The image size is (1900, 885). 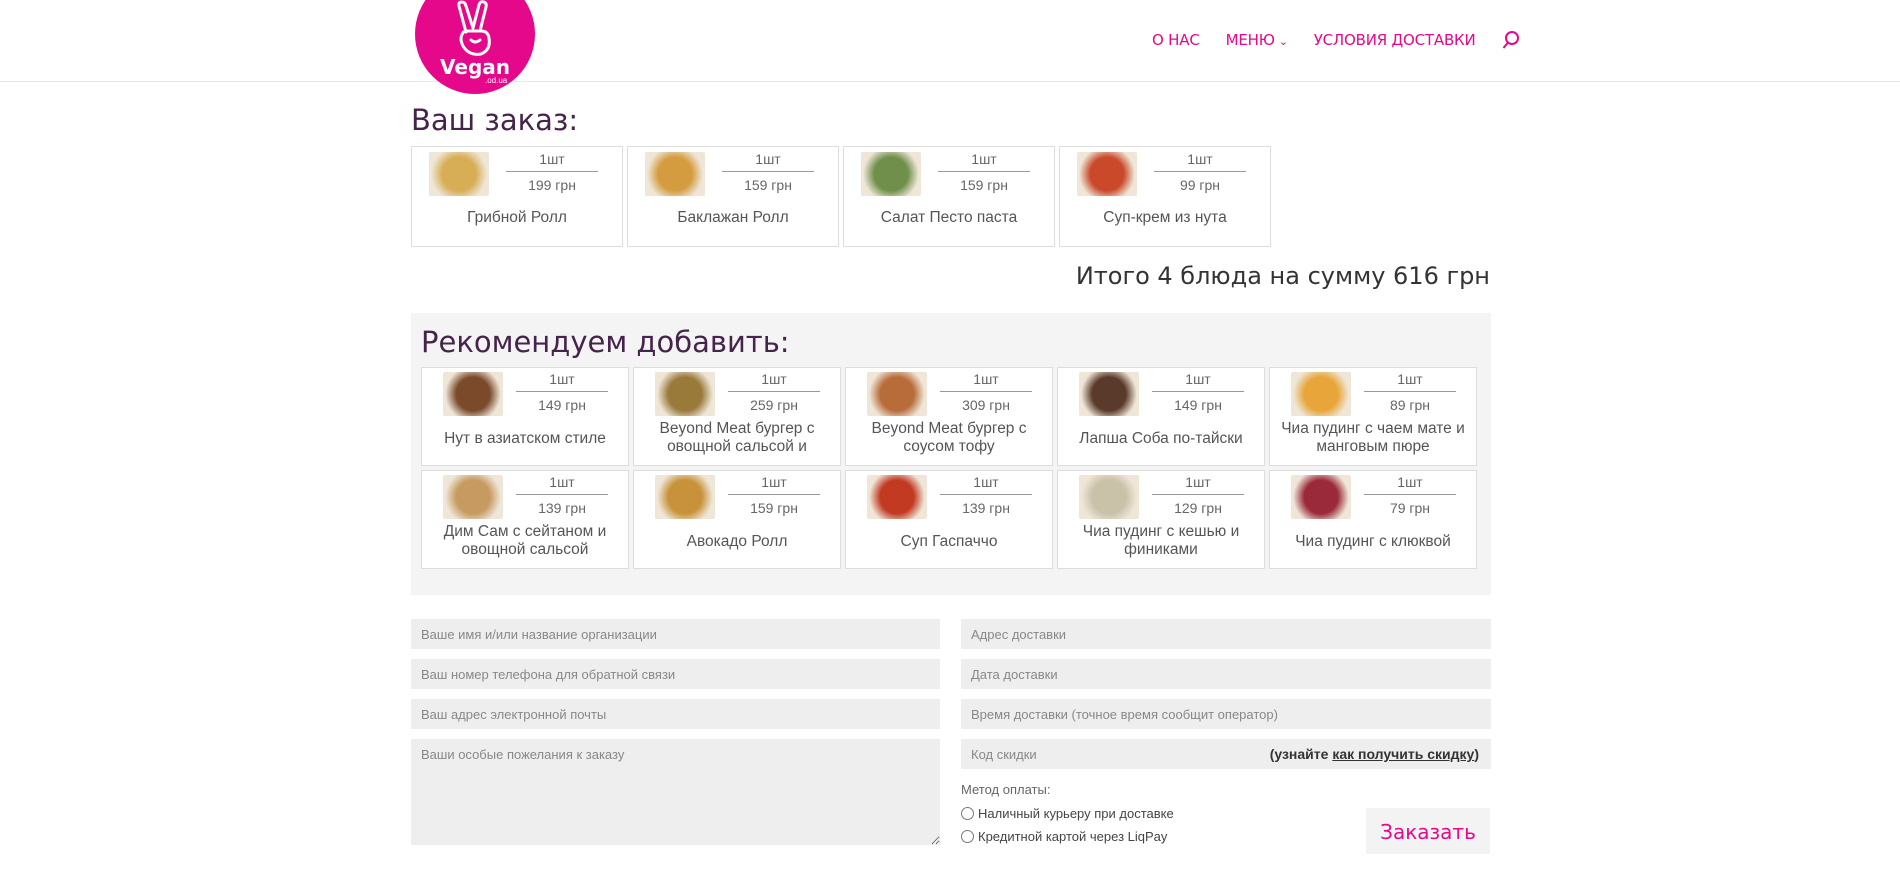 I want to click on dish-name: Чиа пудинг с чаем мате и манговым пюре, so click(x=1373, y=437).